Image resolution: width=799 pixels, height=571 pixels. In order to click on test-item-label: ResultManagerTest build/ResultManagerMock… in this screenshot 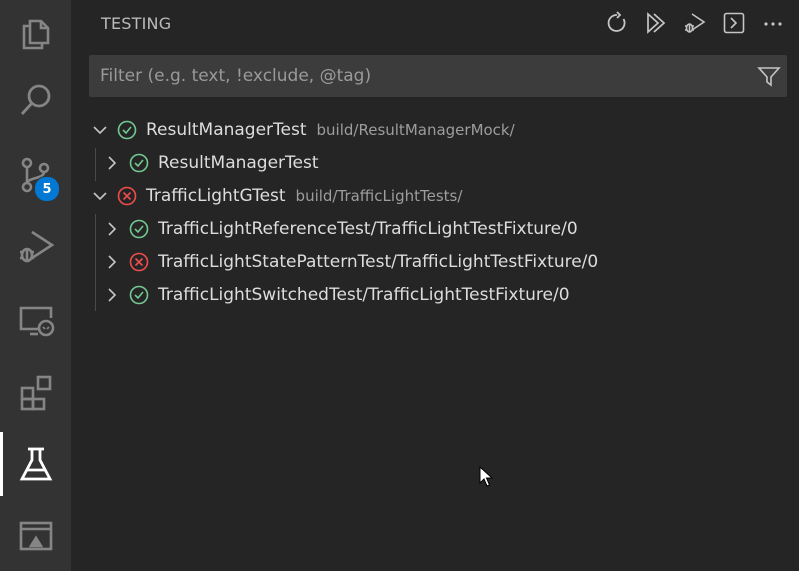, I will do `click(330, 130)`.